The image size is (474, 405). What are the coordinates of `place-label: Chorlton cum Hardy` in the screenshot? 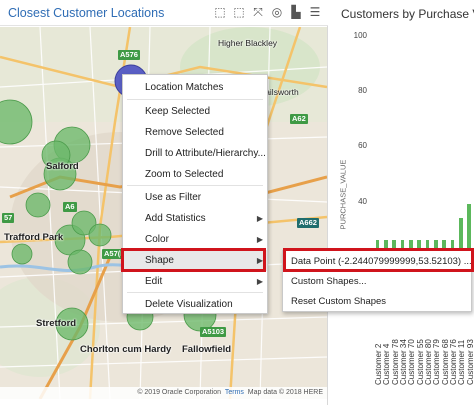 It's located at (126, 349).